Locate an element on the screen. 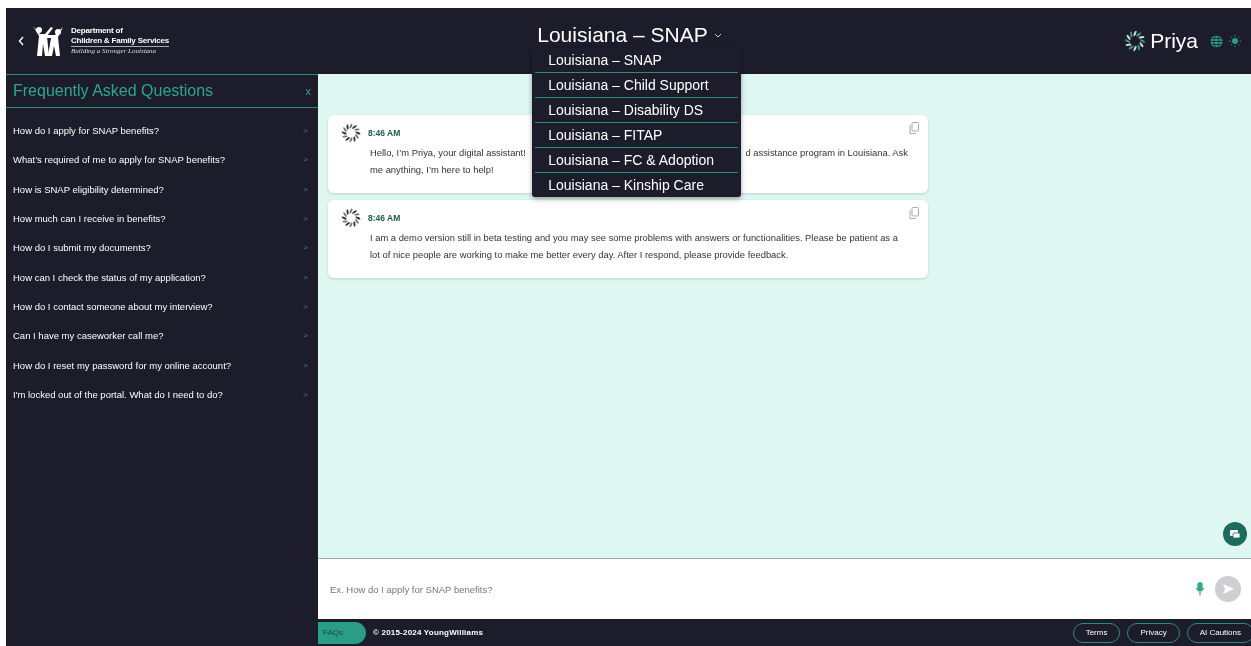  dropdown-item: Louisiana – Disability DS is located at coordinates (637, 109).